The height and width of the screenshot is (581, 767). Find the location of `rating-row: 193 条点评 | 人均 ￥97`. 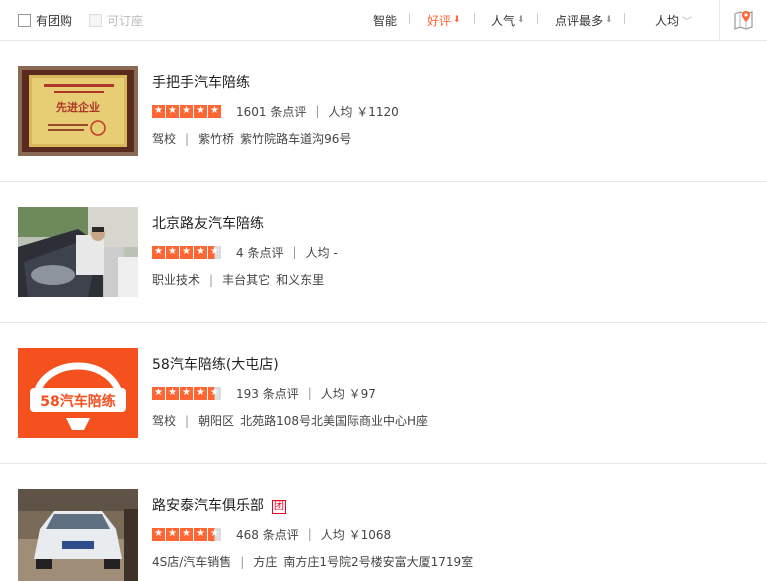

rating-row: 193 条点评 | 人均 ￥97 is located at coordinates (264, 393).